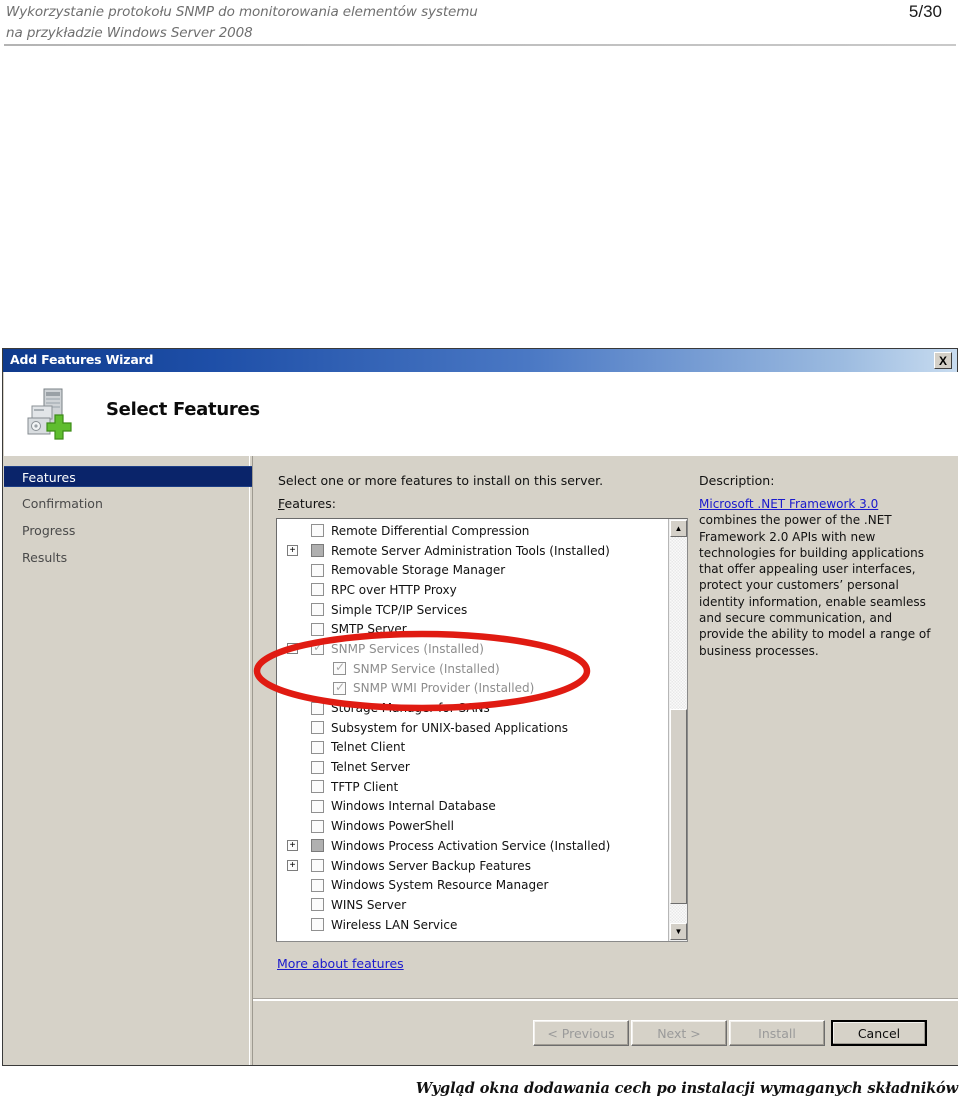 The width and height of the screenshot is (960, 1103). Describe the element at coordinates (394, 924) in the screenshot. I see `feature-label: Wireless LAN Service` at that location.